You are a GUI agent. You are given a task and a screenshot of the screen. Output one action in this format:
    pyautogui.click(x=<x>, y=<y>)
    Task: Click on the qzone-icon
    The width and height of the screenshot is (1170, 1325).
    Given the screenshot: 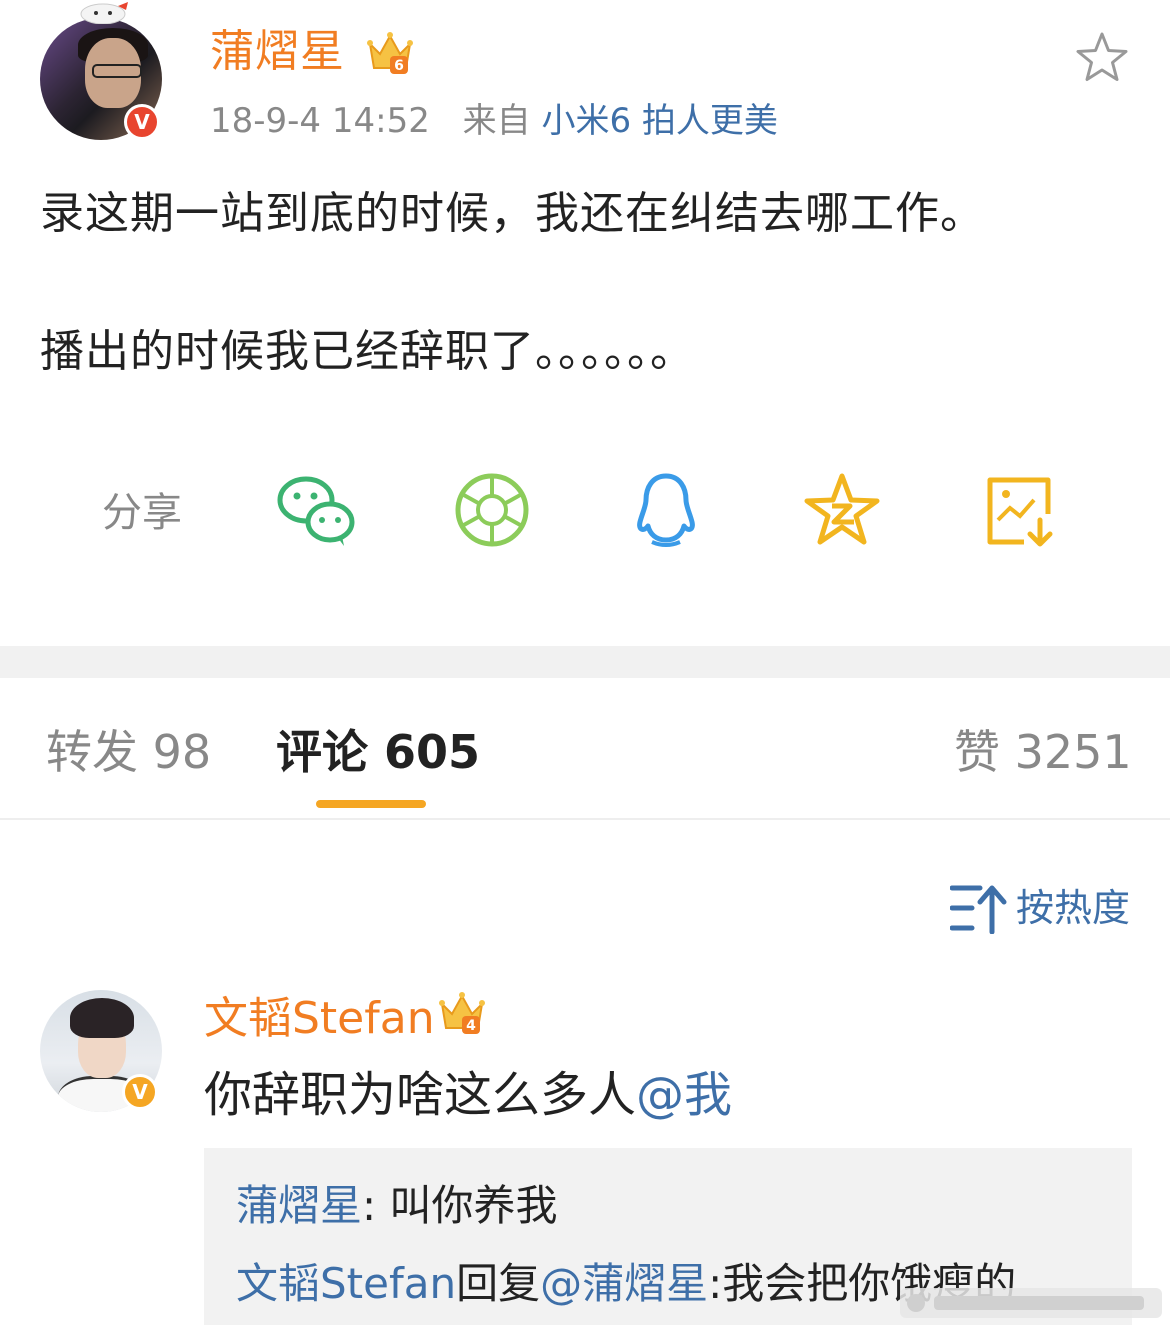 What is the action you would take?
    pyautogui.click(x=842, y=510)
    